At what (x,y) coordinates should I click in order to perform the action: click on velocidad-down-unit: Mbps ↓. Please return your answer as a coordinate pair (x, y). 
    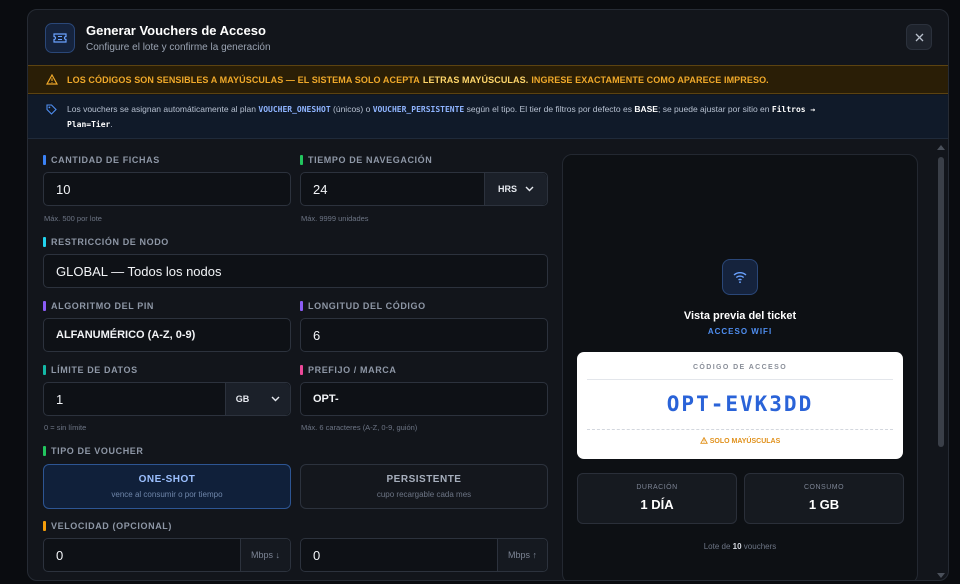
    Looking at the image, I should click on (265, 555).